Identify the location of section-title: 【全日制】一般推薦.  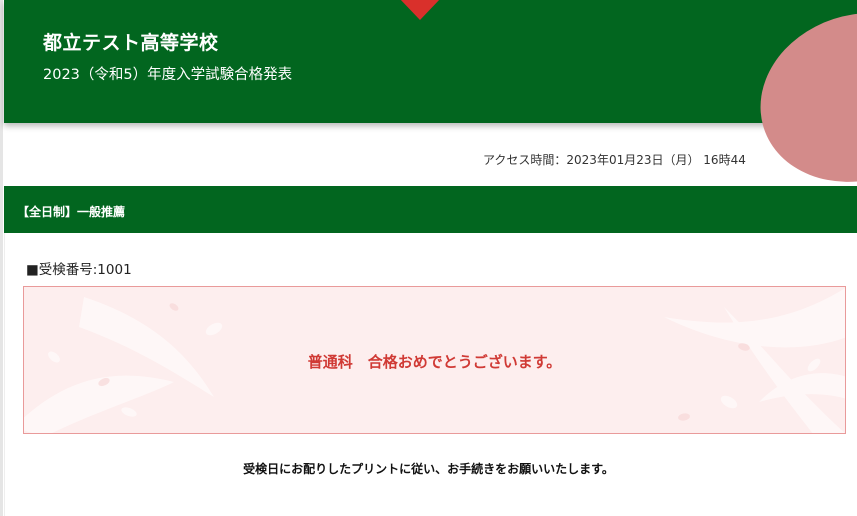
(71, 212).